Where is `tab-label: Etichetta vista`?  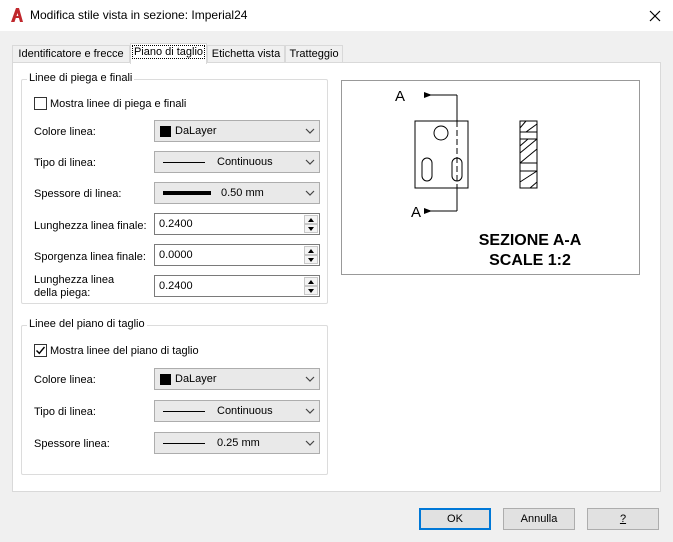
tab-label: Etichetta vista is located at coordinates (246, 54).